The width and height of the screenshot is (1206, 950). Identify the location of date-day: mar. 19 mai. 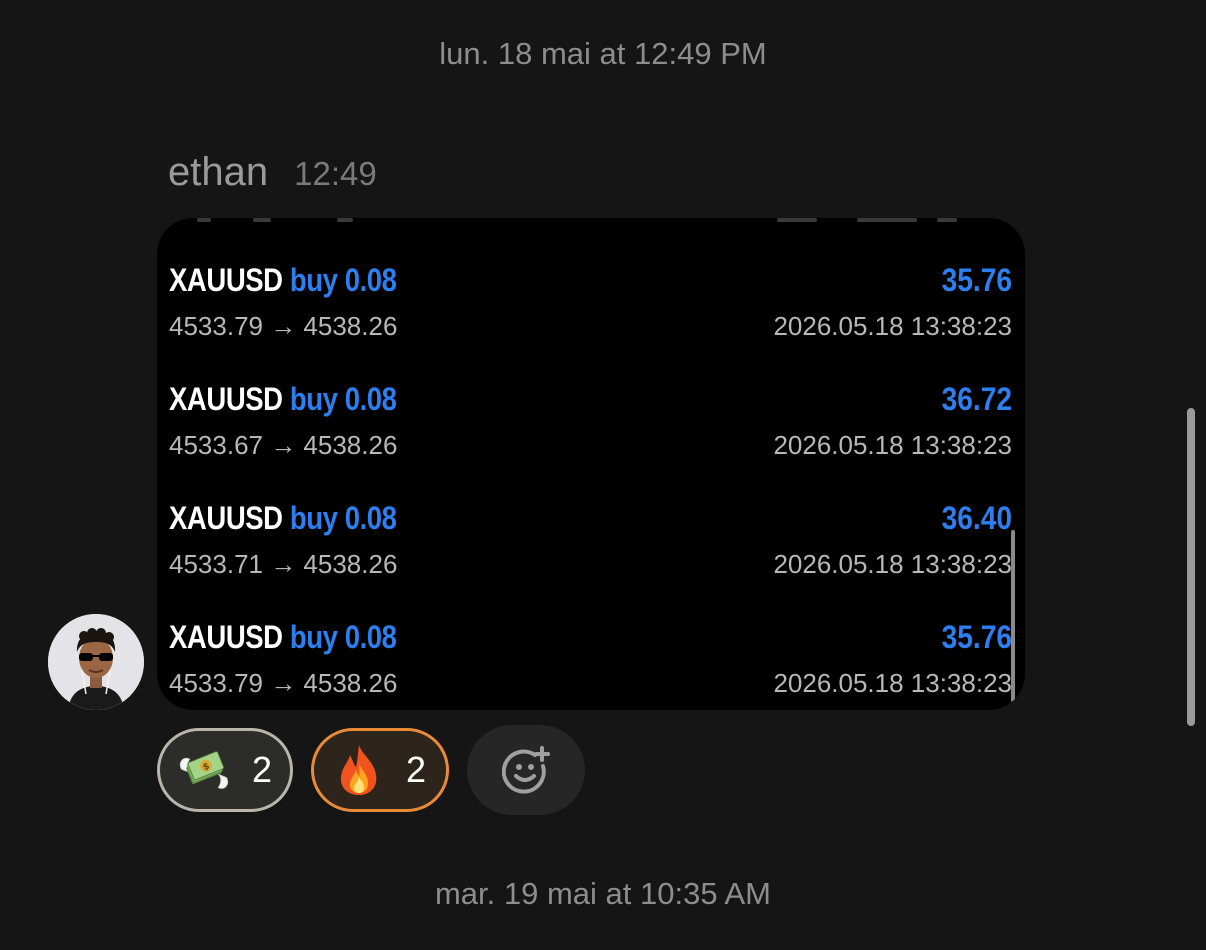
(515, 893).